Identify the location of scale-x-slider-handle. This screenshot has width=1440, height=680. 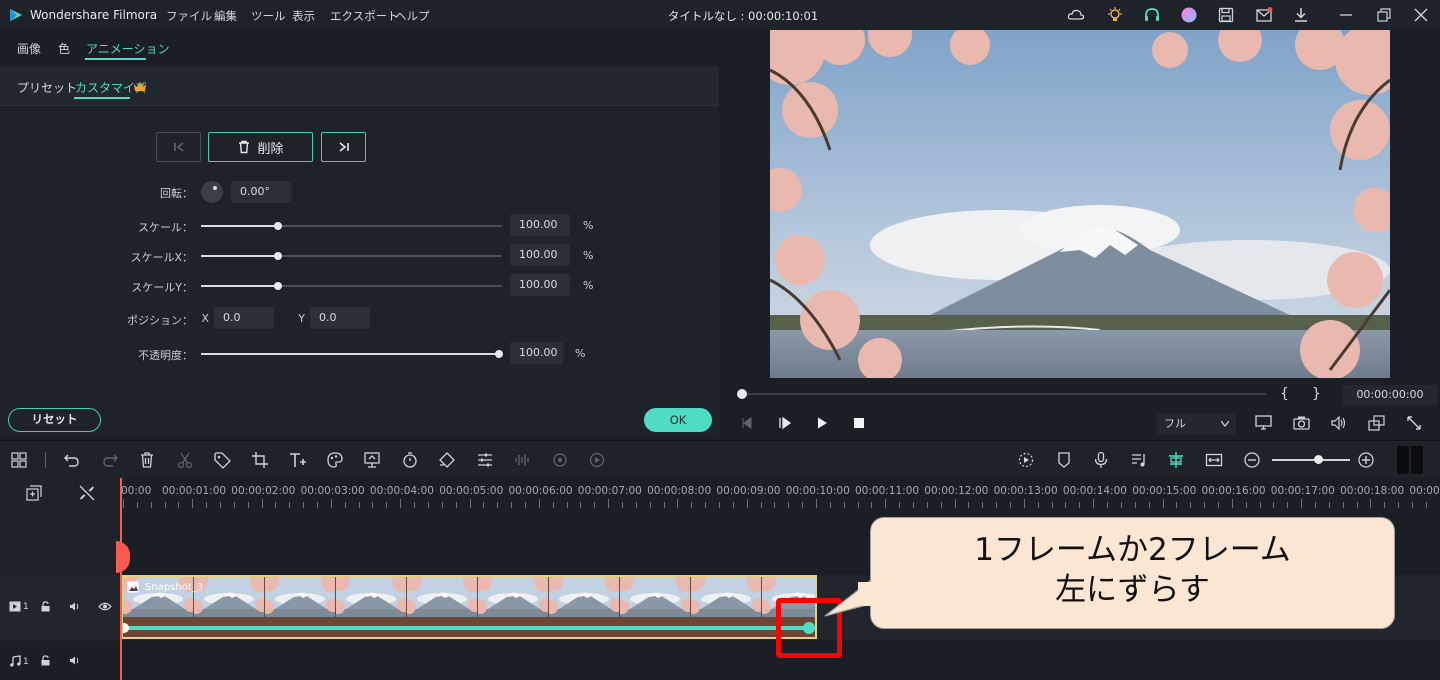
(278, 256).